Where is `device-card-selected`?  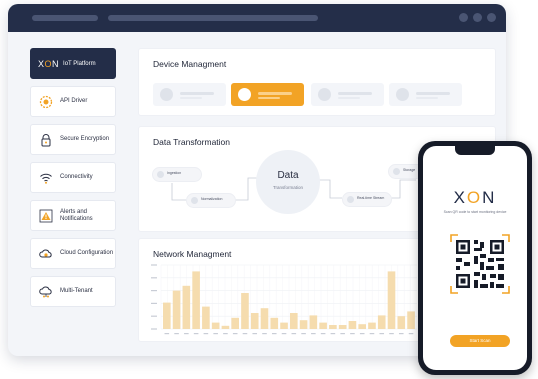 device-card-selected is located at coordinates (267, 94).